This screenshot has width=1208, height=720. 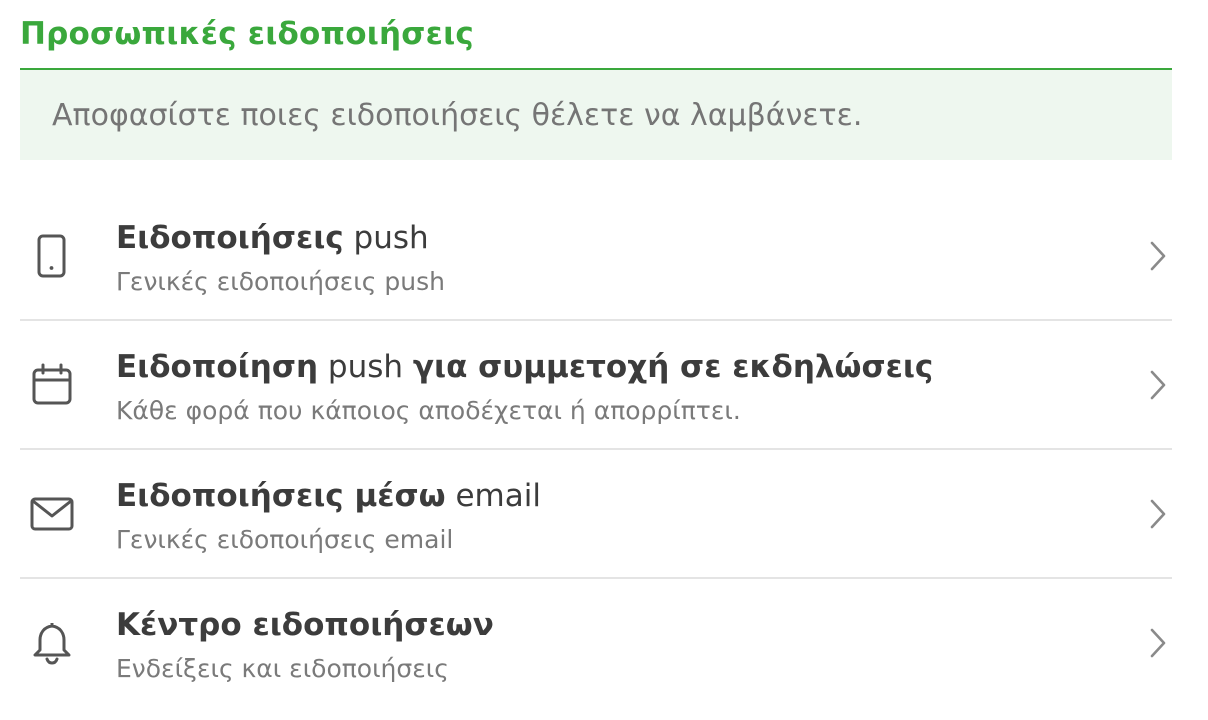 I want to click on bell-icon, so click(x=52, y=643).